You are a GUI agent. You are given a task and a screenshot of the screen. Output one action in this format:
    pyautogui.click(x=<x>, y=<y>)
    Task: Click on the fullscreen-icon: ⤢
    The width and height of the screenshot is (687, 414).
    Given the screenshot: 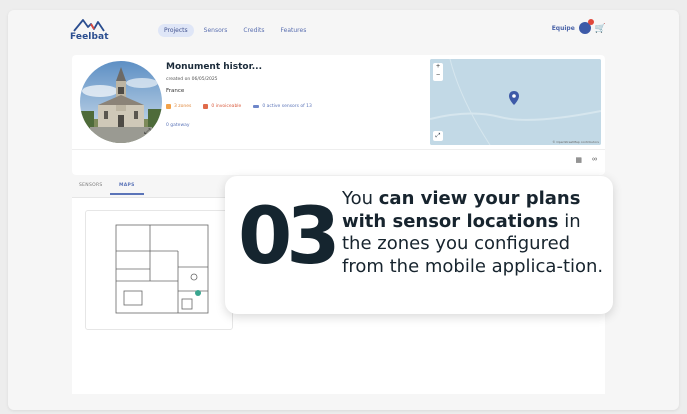 What is the action you would take?
    pyautogui.click(x=438, y=136)
    